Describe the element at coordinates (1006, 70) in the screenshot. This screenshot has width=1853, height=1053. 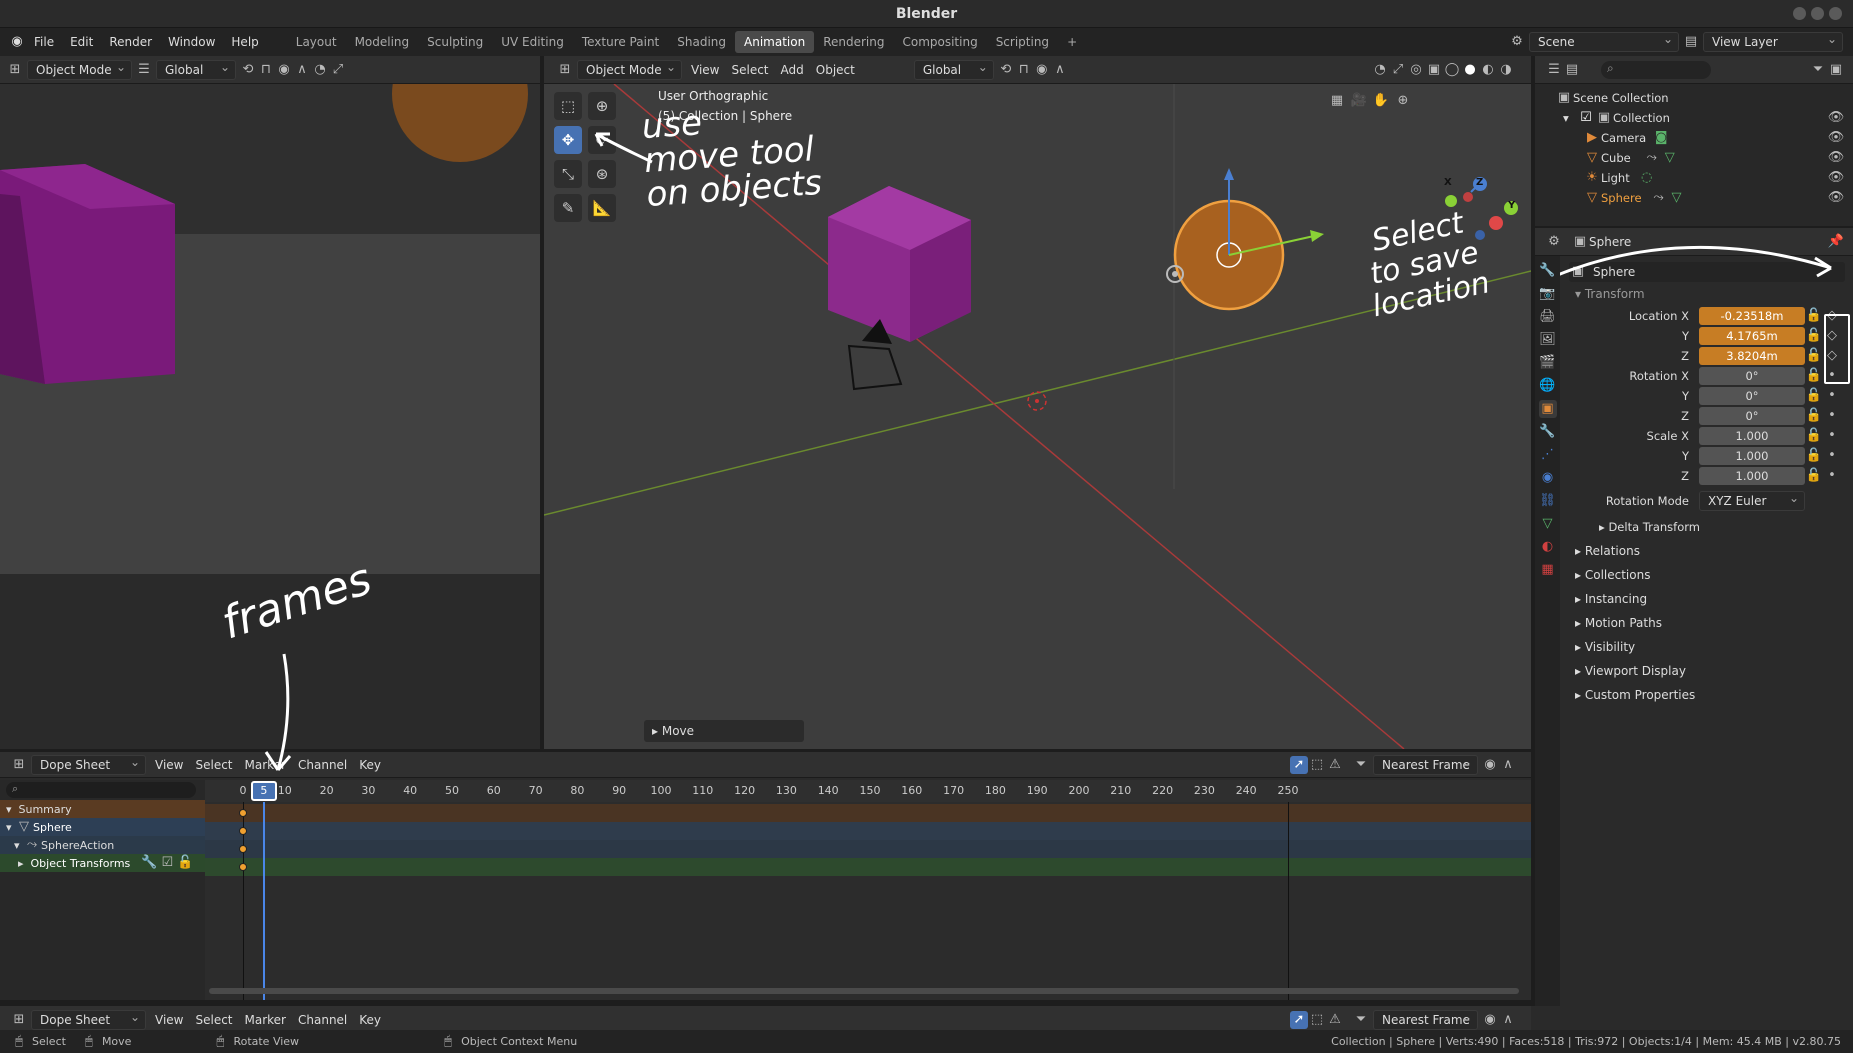
I see `viewport-pivot-icon: ⟲` at that location.